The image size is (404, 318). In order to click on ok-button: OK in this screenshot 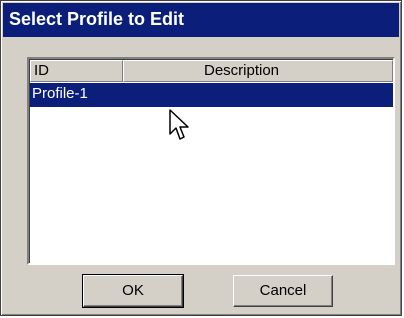, I will do `click(133, 291)`.